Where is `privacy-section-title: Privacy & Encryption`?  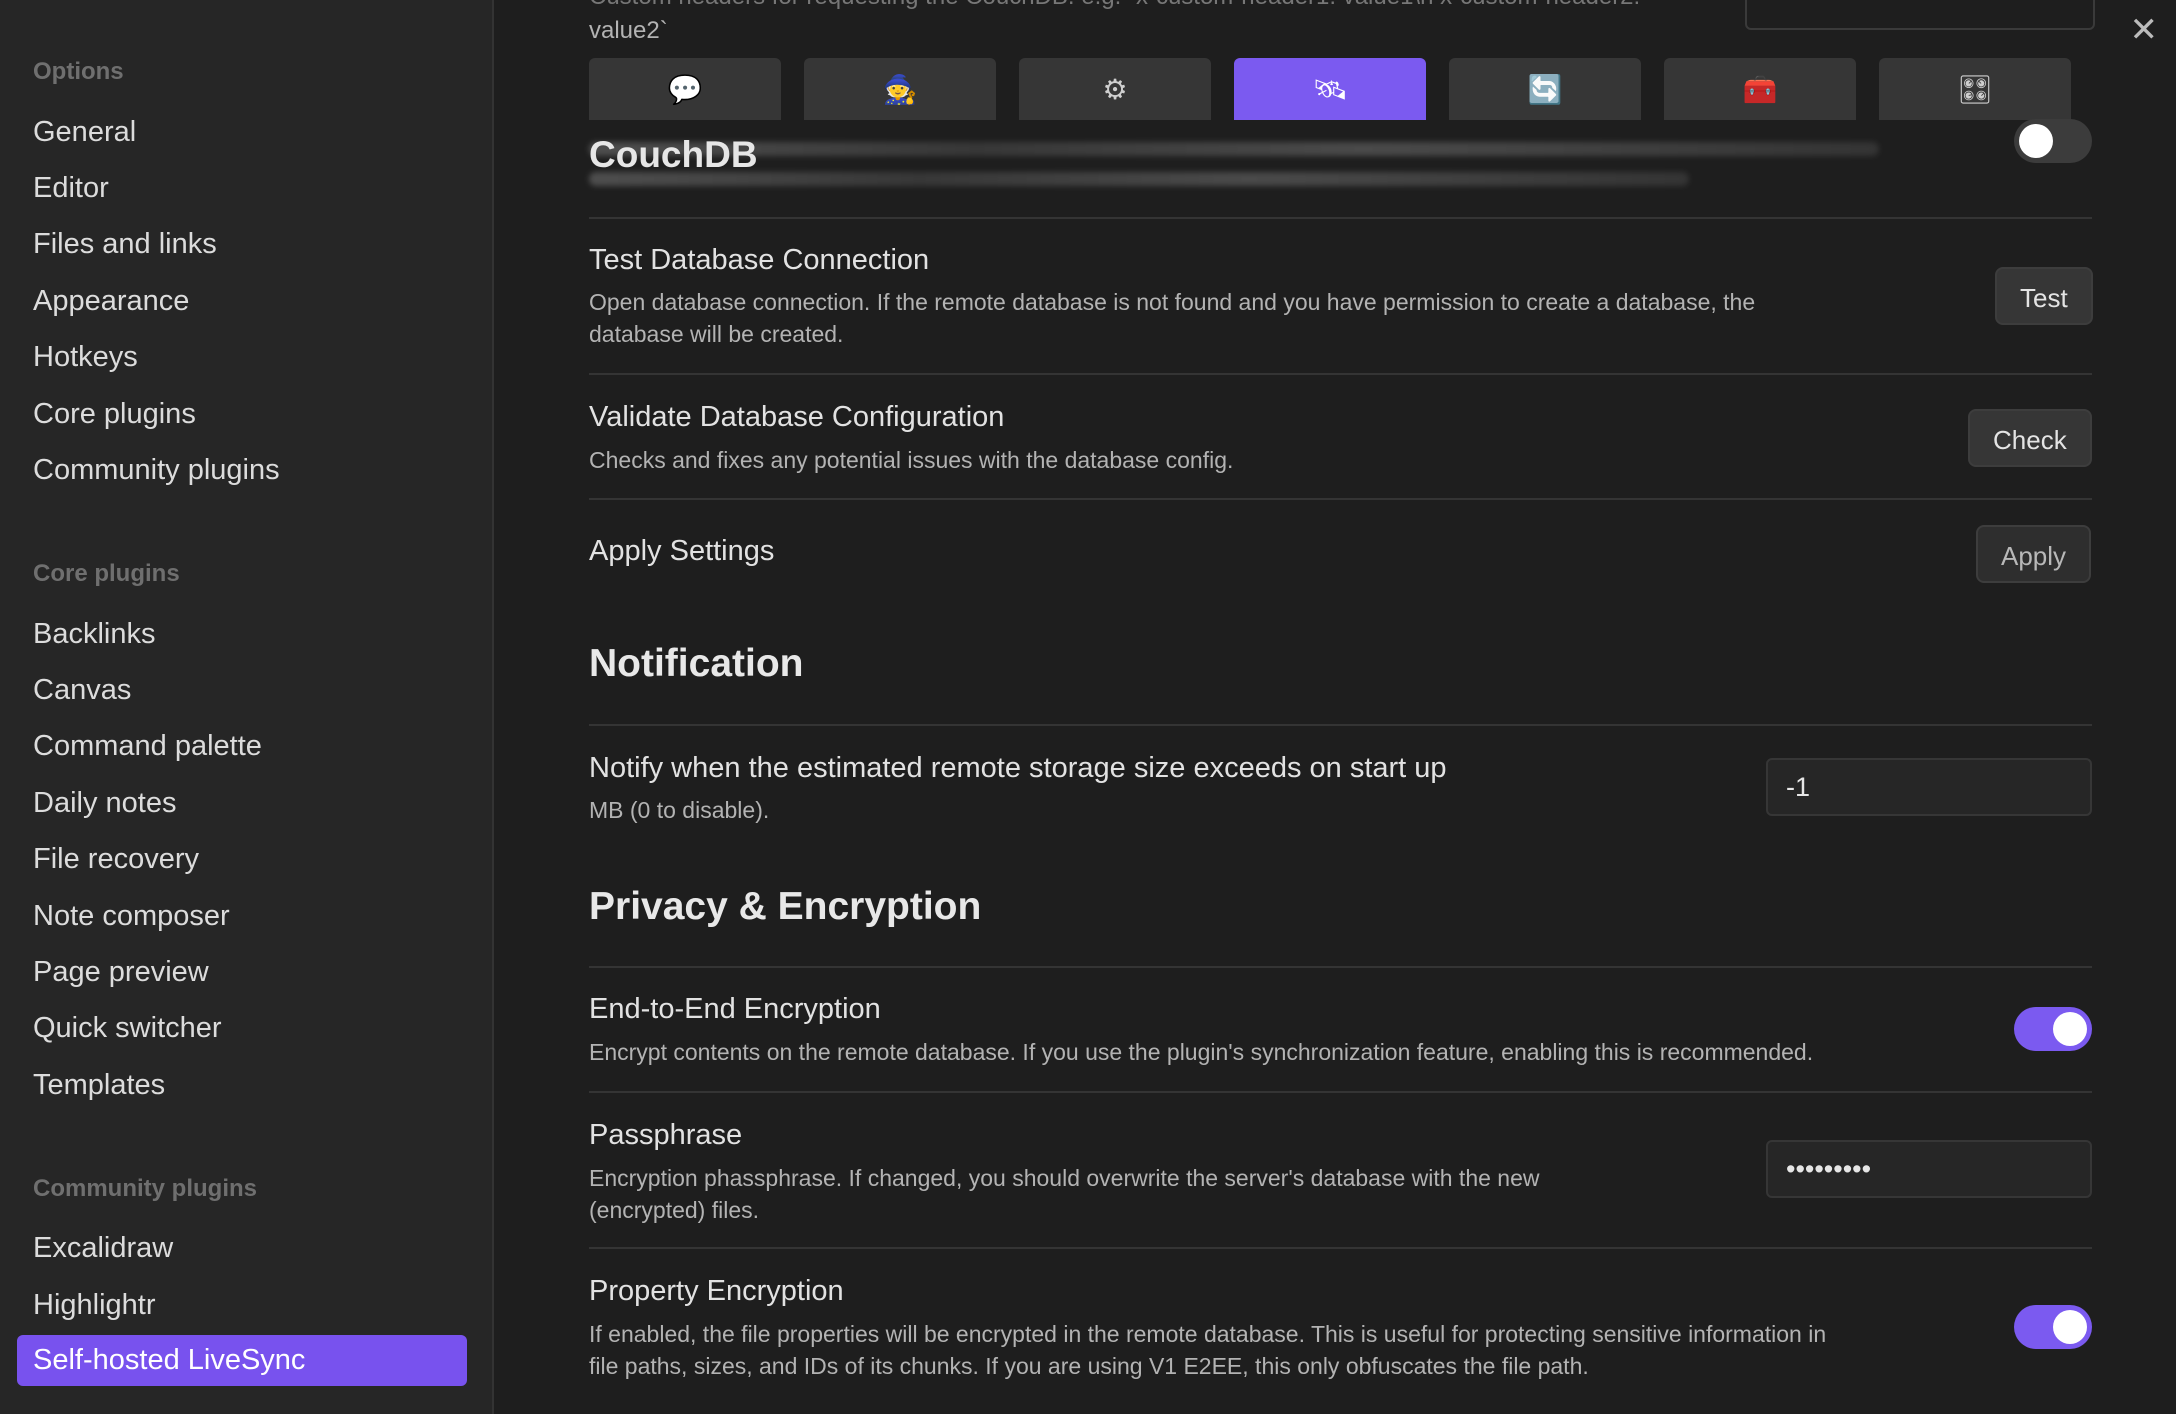 privacy-section-title: Privacy & Encryption is located at coordinates (785, 906).